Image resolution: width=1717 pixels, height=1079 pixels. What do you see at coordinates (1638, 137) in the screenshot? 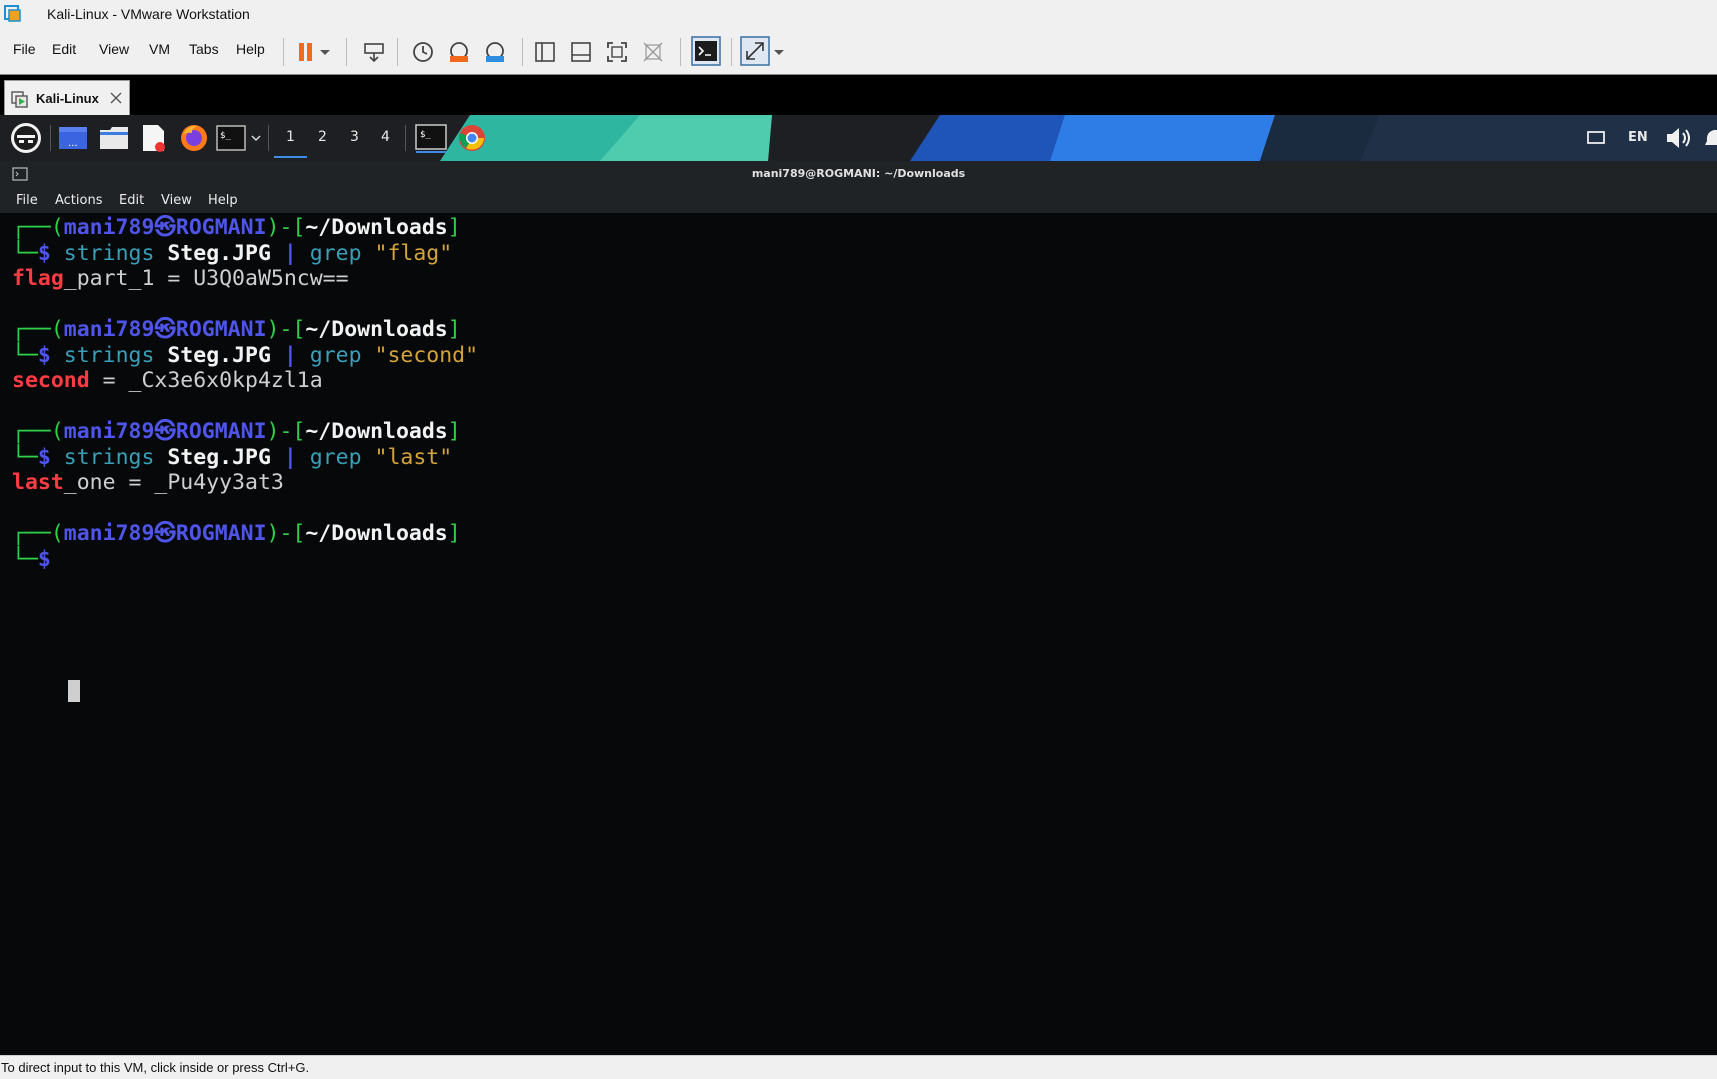
I see `keyboard-layout-indicator: EN` at bounding box center [1638, 137].